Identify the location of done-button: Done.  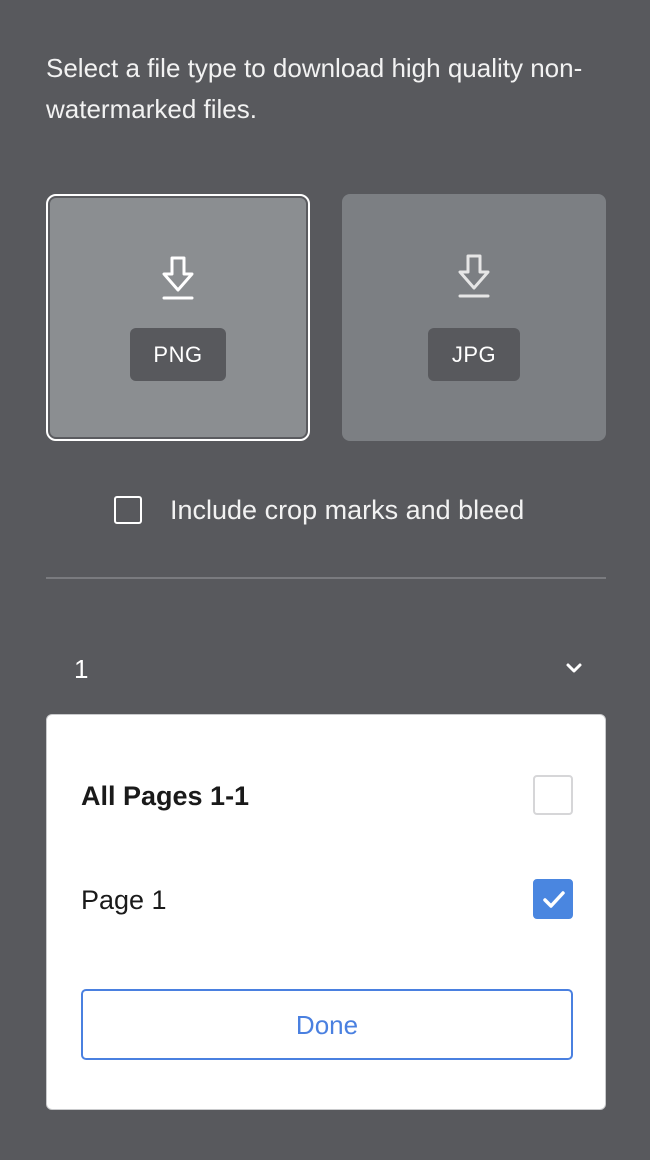
(327, 1024).